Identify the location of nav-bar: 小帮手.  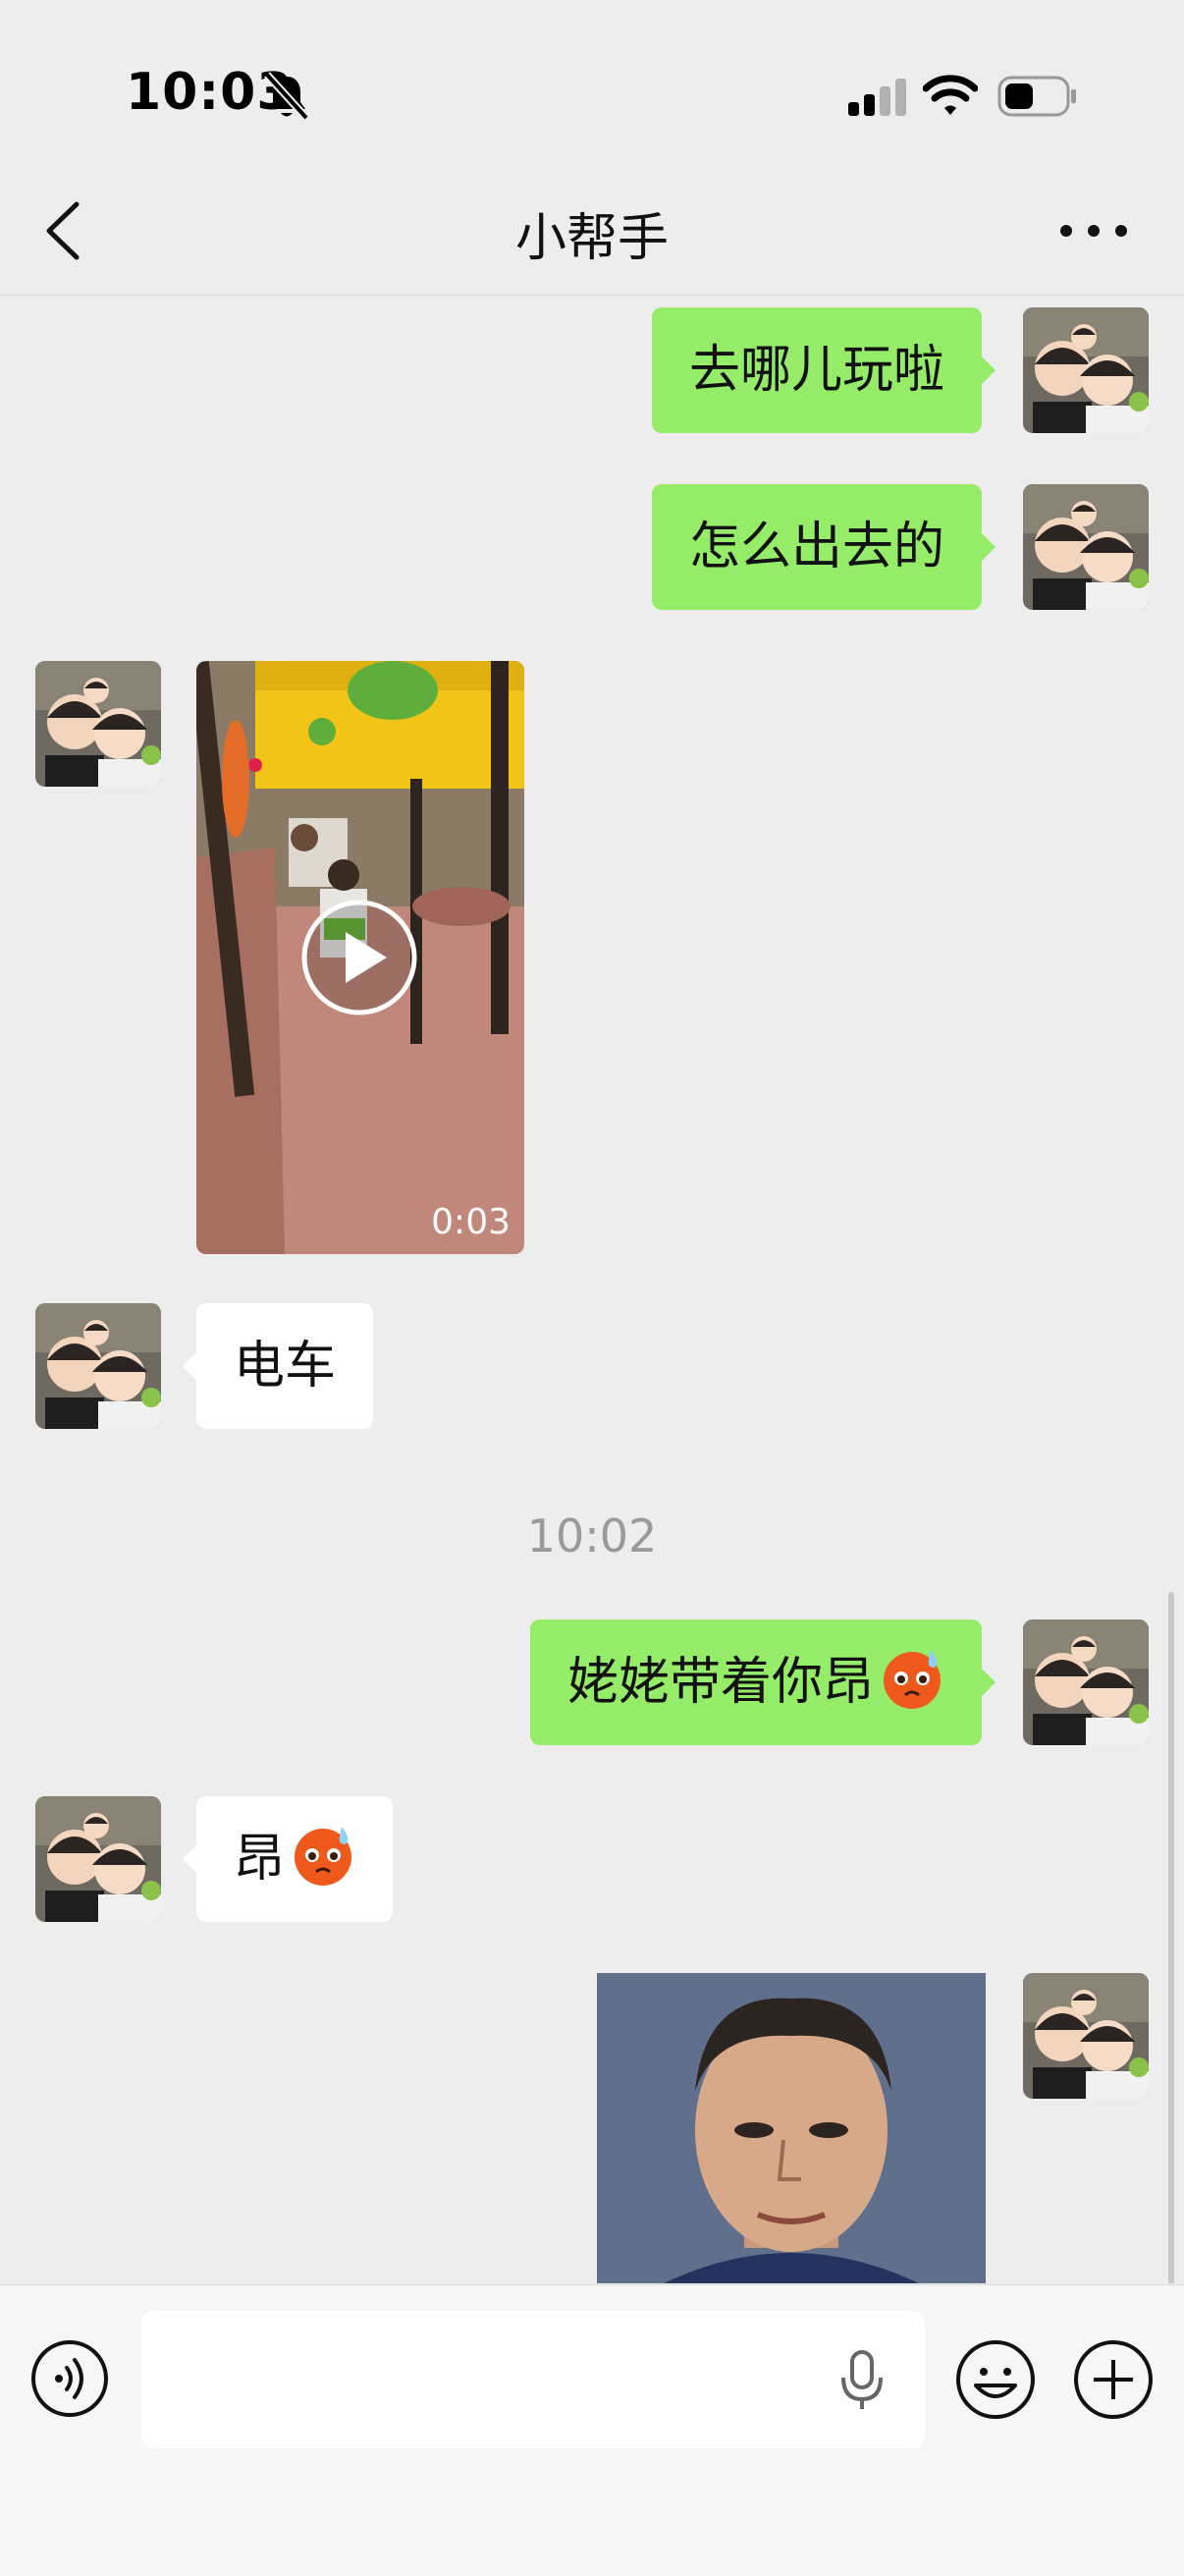
(592, 231).